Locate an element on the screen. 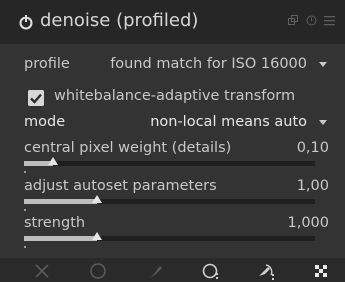 The image size is (345, 282). circle-icon is located at coordinates (98, 271).